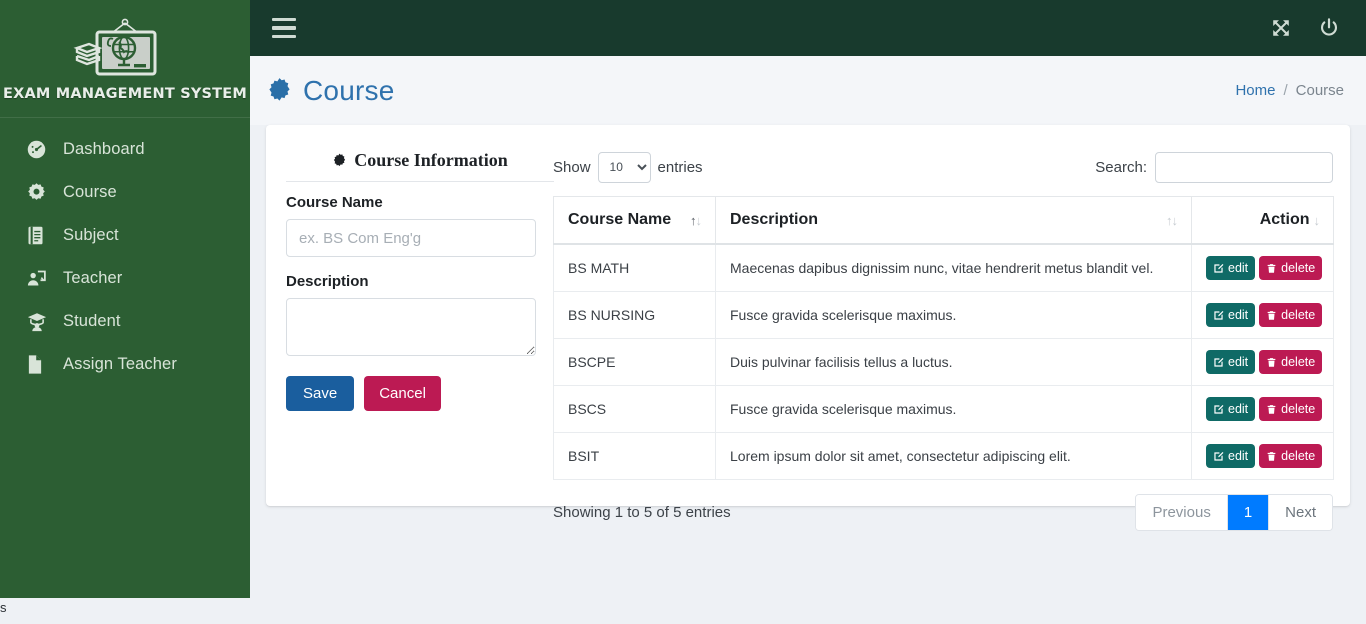 This screenshot has height=624, width=1366. What do you see at coordinates (1305, 28) in the screenshot?
I see `topbar-actions` at bounding box center [1305, 28].